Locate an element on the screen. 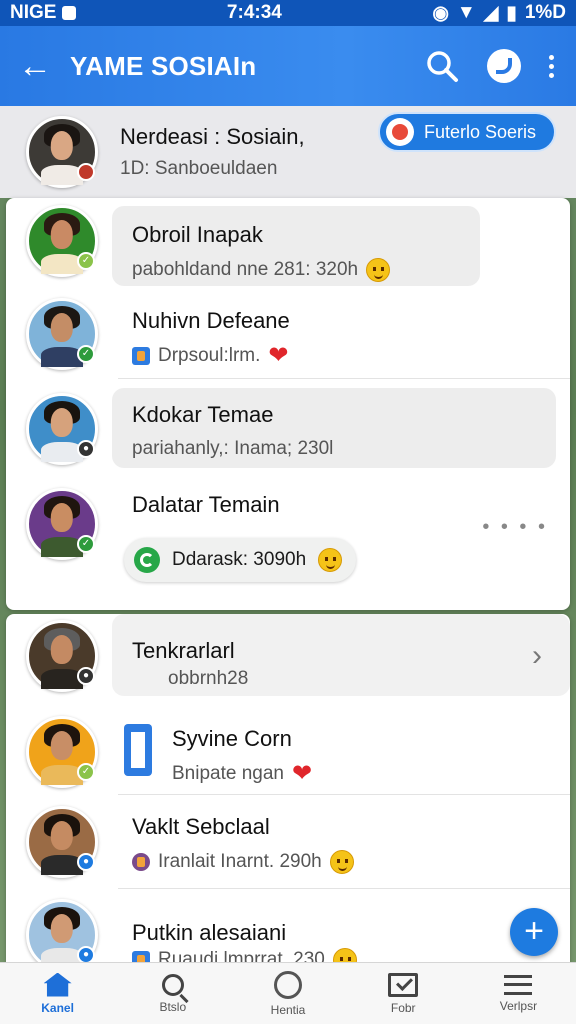 This screenshot has height=1024, width=576. message-preview: Bnipate ngan ❤ is located at coordinates (302, 774).